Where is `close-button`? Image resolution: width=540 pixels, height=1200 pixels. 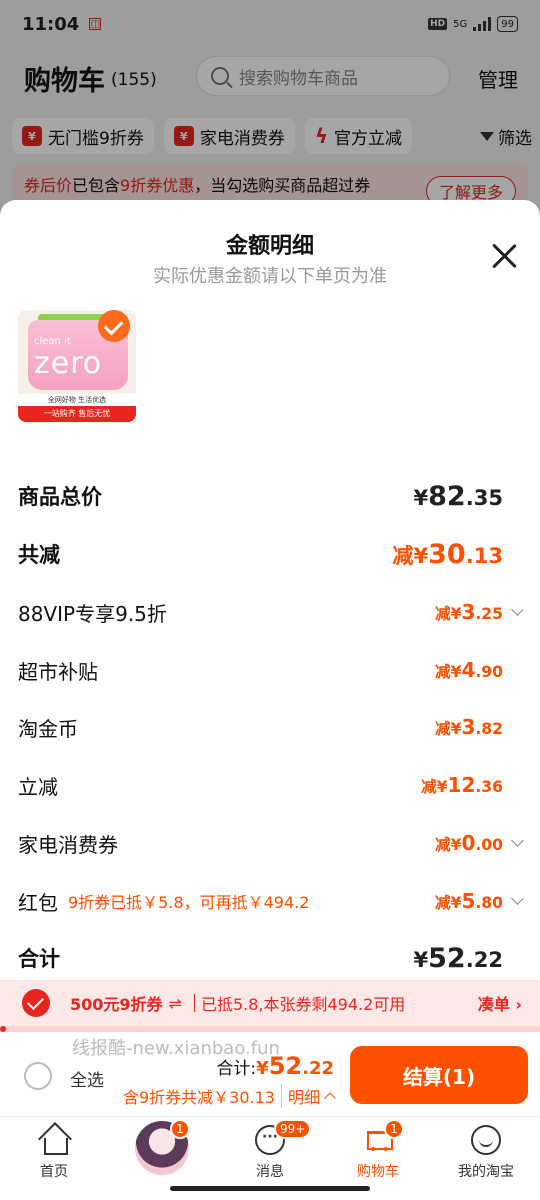
close-button is located at coordinates (504, 256).